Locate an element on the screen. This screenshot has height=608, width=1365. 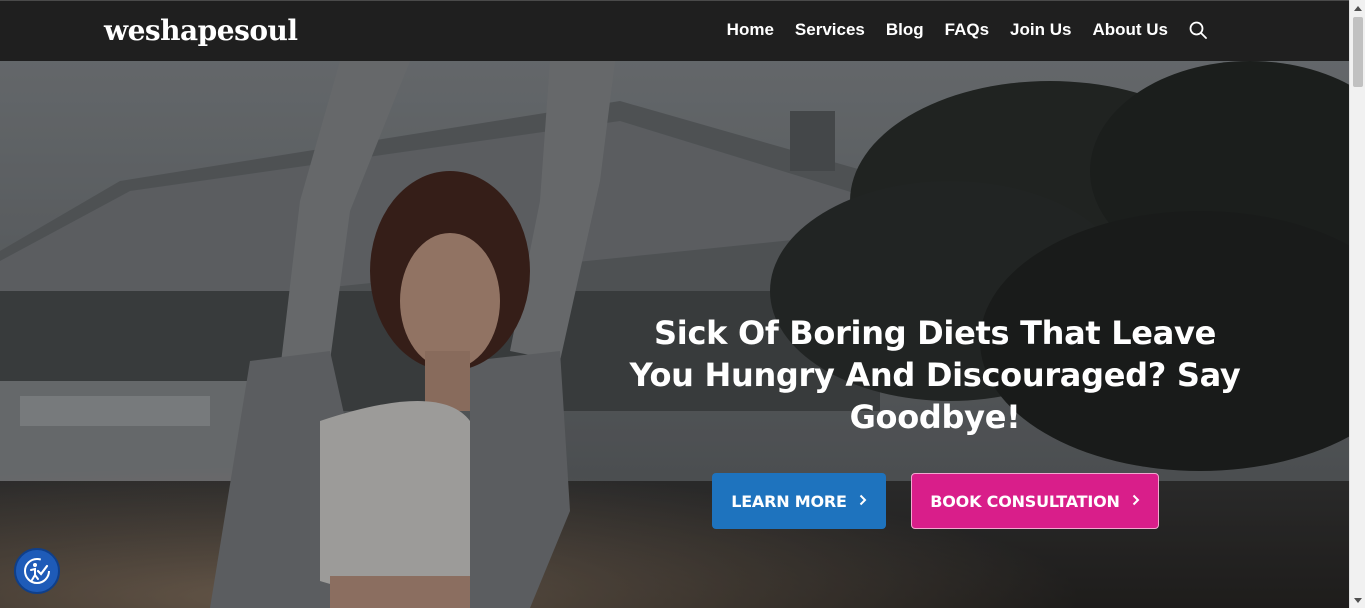
book-consultation-button: BOOK CONSULTATION is located at coordinates (1035, 501).